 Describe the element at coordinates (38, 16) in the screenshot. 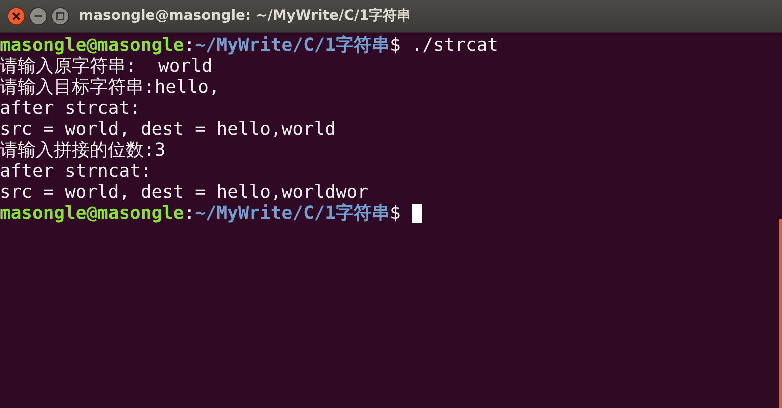

I see `minimize-icon` at that location.